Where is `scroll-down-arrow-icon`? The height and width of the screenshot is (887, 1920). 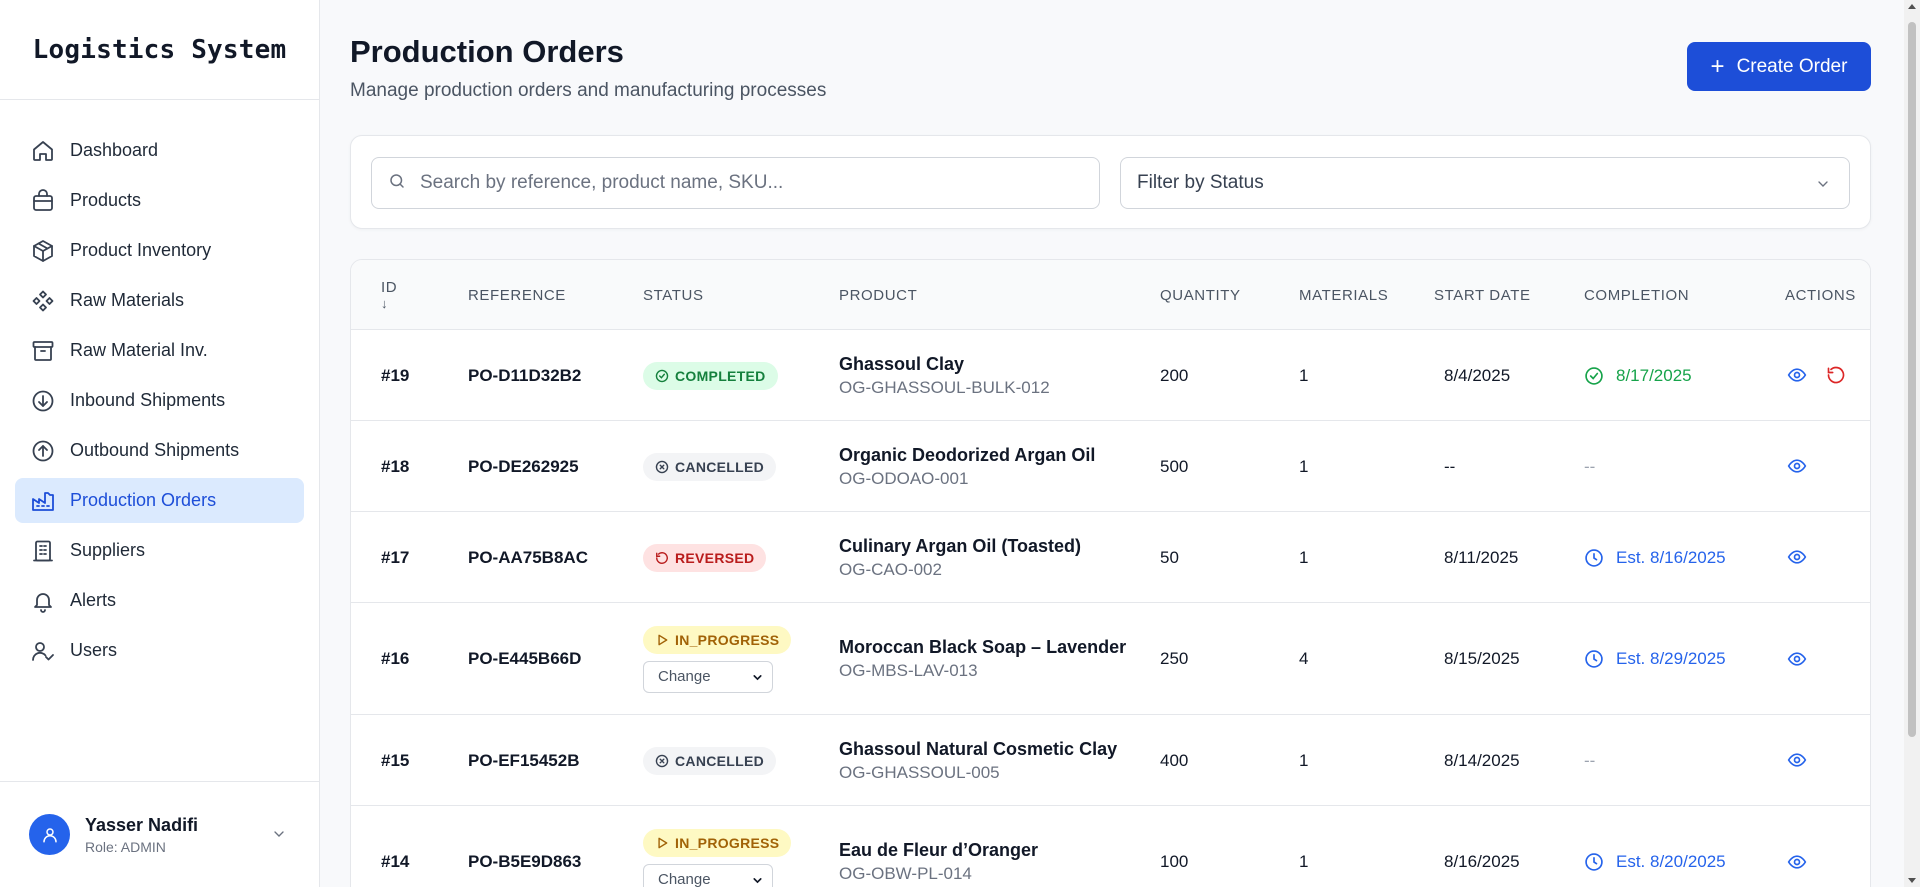 scroll-down-arrow-icon is located at coordinates (1912, 880).